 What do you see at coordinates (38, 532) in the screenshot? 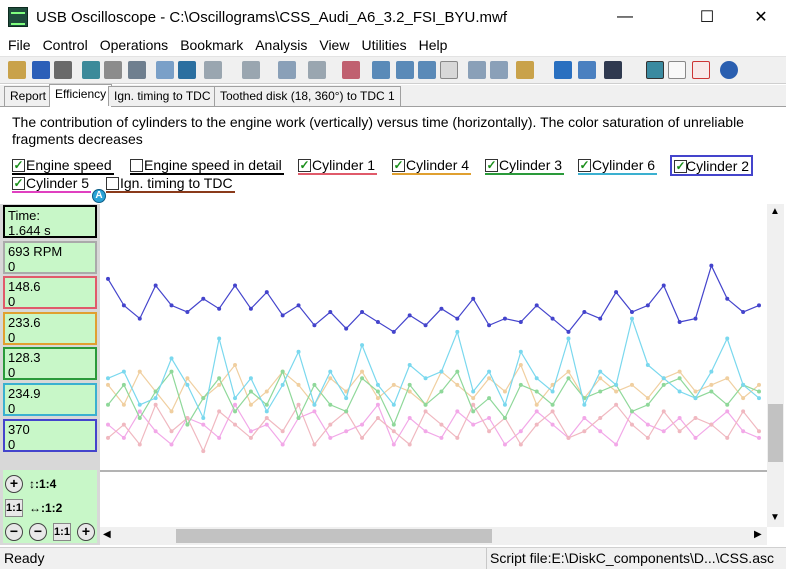
I see `zoom-out-horizontal-button: −` at bounding box center [38, 532].